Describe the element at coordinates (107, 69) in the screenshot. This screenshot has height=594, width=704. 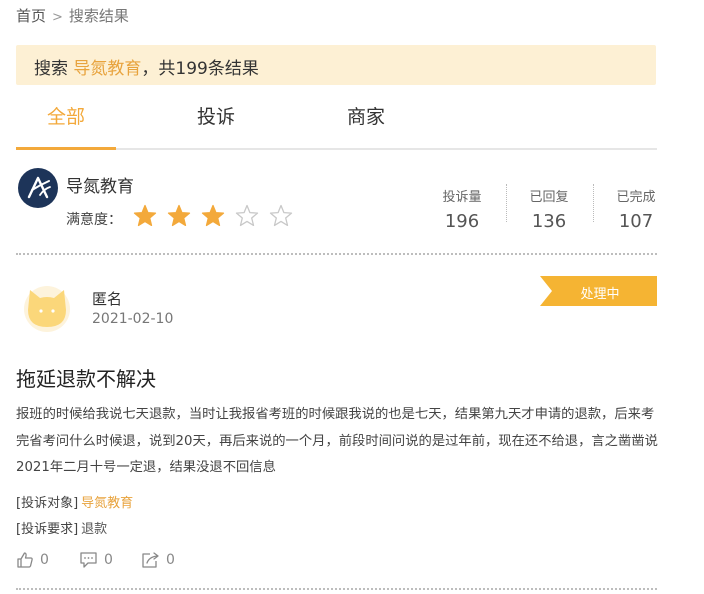
I see `search-keyword: 导氮教育` at that location.